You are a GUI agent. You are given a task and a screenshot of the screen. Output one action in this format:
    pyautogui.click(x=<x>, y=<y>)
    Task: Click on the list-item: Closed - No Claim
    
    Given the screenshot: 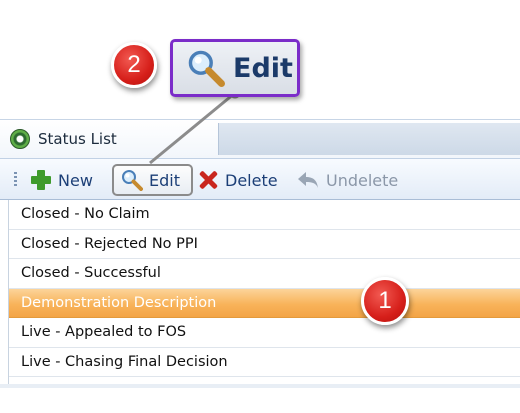 What is the action you would take?
    pyautogui.click(x=264, y=215)
    